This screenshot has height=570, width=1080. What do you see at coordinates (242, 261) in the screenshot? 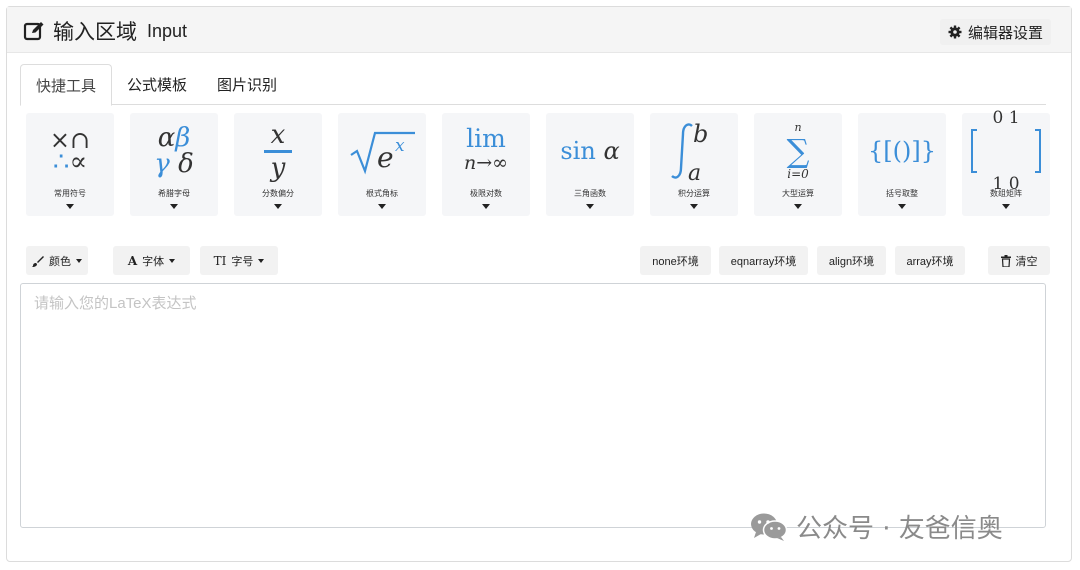
I see `font-size-label: 字号` at bounding box center [242, 261].